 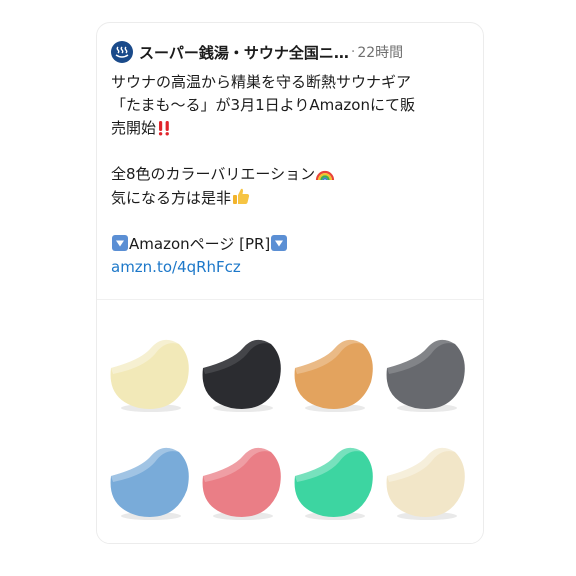 I want to click on text-fragment: 全8色のカラーバリエーション, so click(x=213, y=174).